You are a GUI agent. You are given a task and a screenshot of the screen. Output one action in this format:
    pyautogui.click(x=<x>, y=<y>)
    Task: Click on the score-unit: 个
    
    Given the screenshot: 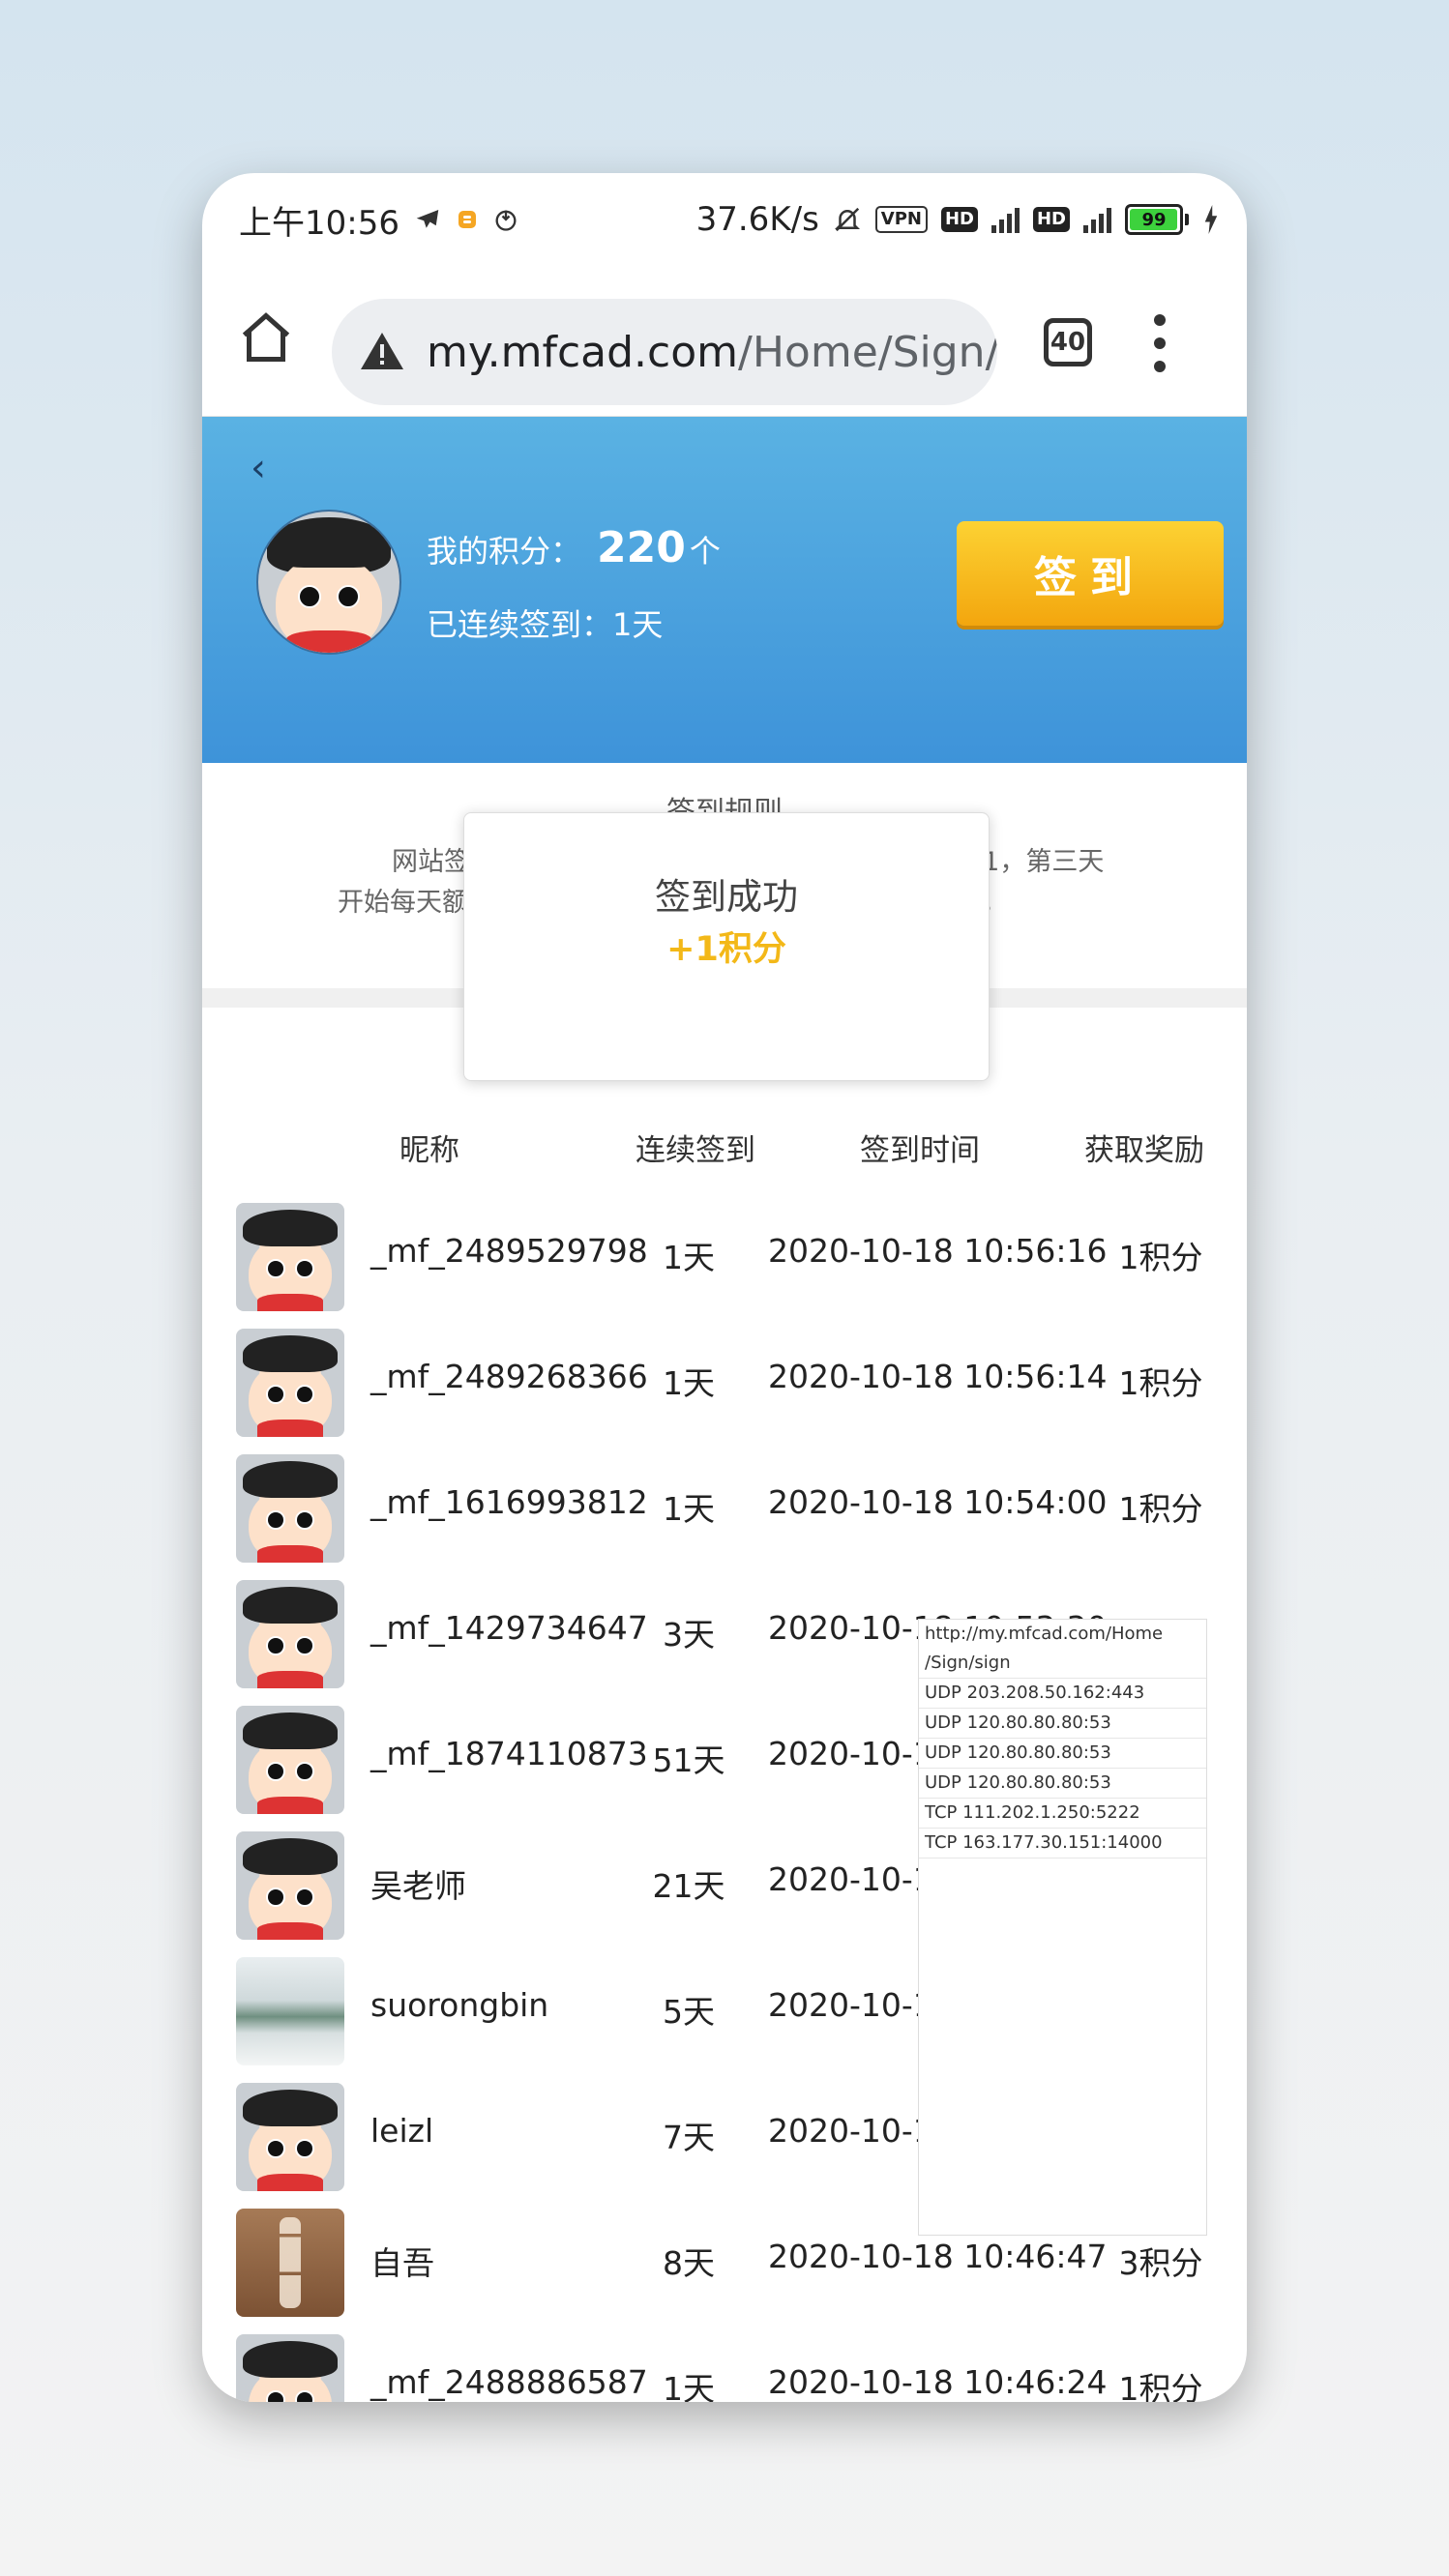 What is the action you would take?
    pyautogui.click(x=705, y=551)
    